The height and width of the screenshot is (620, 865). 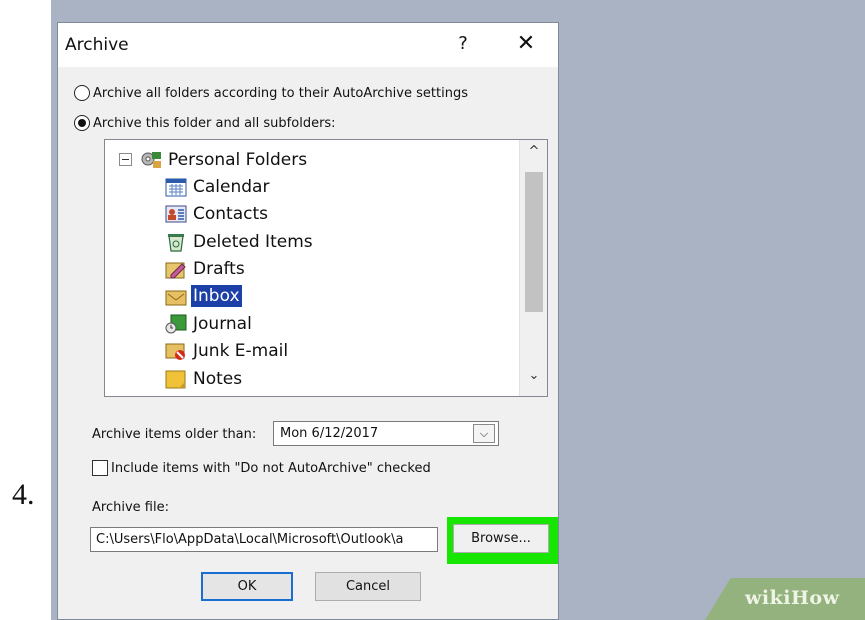 I want to click on tree-label: Contacts, so click(x=230, y=213).